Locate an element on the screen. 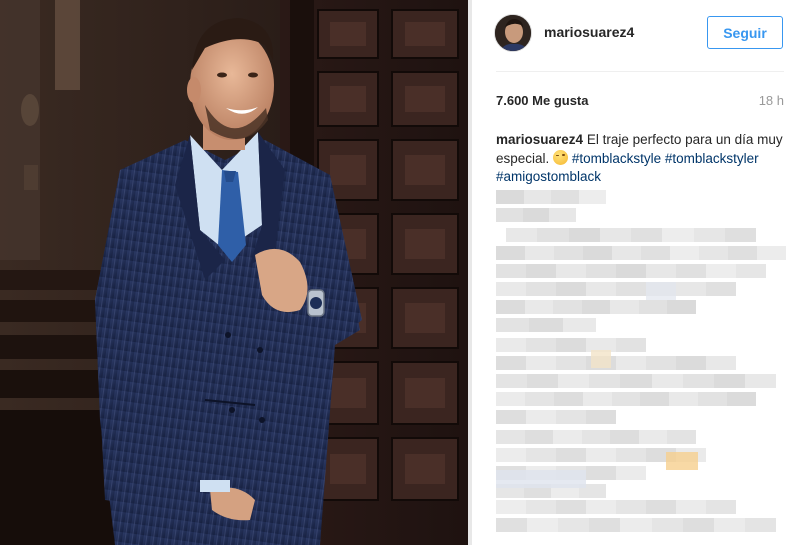 Image resolution: width=796 pixels, height=545 pixels. post-header: mariosuarez4 Seguir is located at coordinates (634, 35).